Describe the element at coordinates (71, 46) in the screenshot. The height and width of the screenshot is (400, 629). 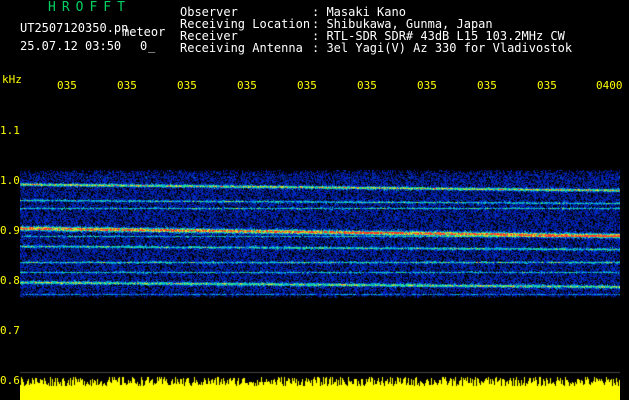
I see `datetime-label: 25.07.12 03:50` at that location.